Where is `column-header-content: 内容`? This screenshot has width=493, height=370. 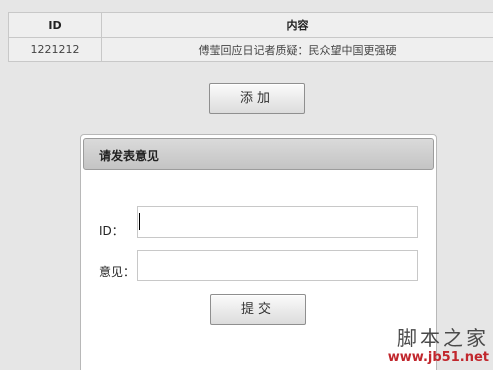 column-header-content: 内容 is located at coordinates (297, 25).